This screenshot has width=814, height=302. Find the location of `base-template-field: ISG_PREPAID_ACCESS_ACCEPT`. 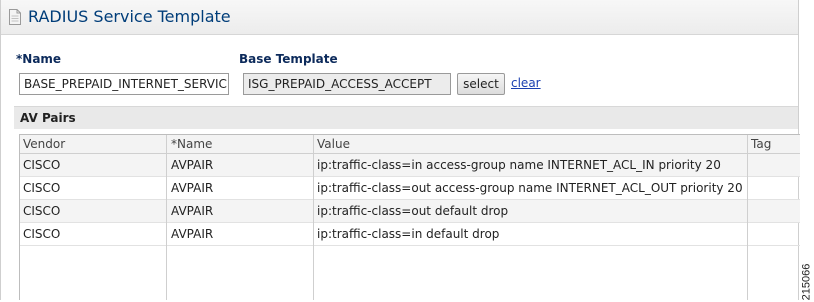

base-template-field: ISG_PREPAID_ACCESS_ACCEPT is located at coordinates (347, 84).